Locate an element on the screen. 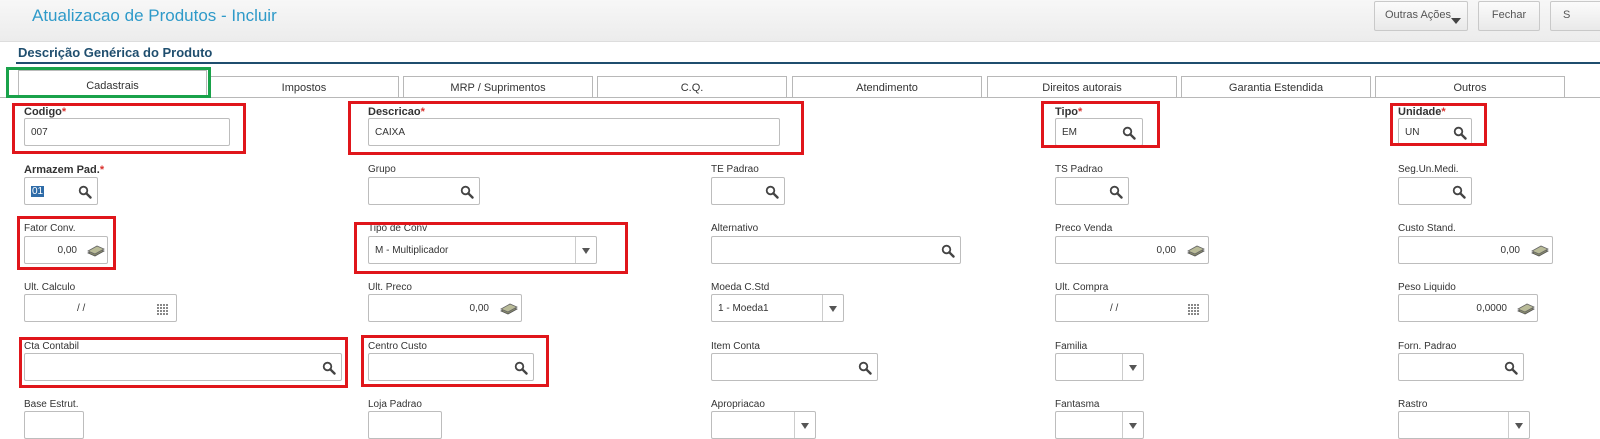  save-button: S is located at coordinates (1575, 16).